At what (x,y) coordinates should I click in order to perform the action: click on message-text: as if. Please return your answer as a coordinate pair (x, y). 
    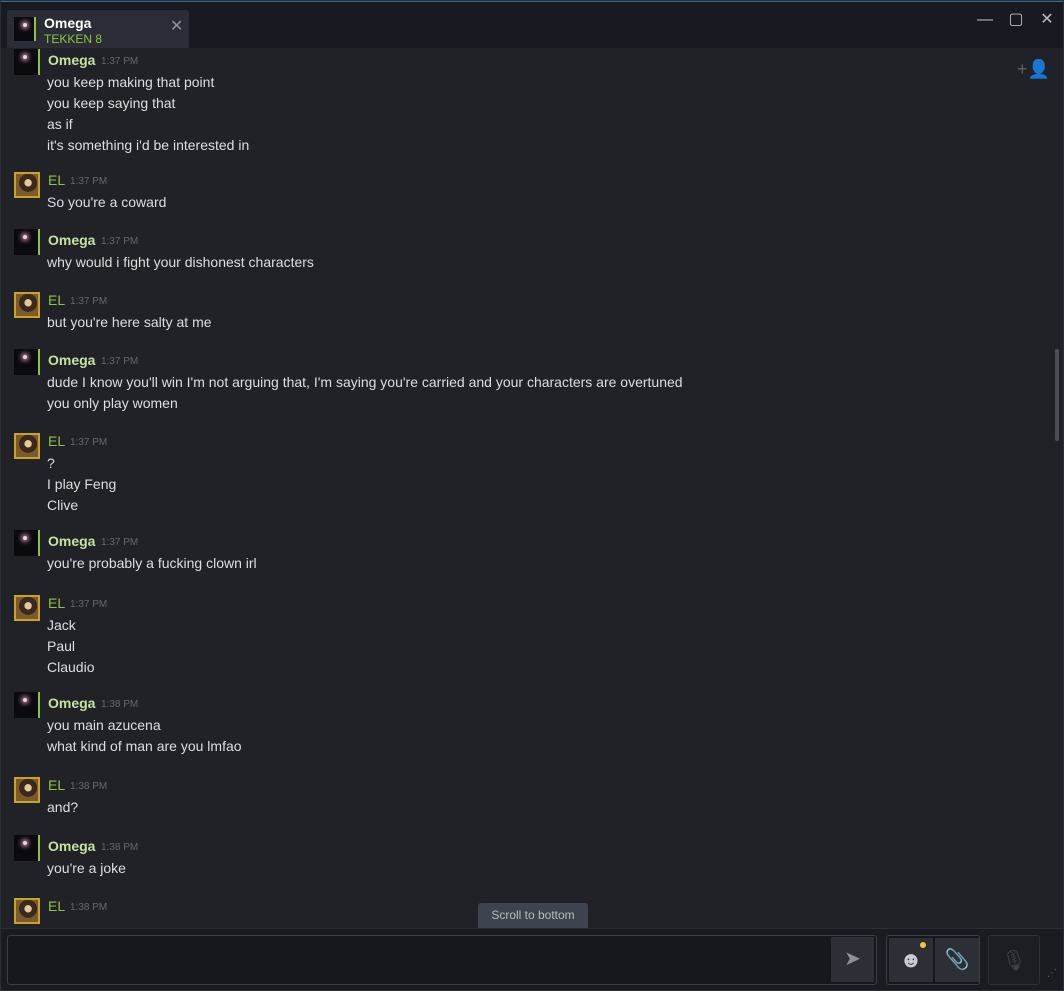
    Looking at the image, I should click on (60, 124).